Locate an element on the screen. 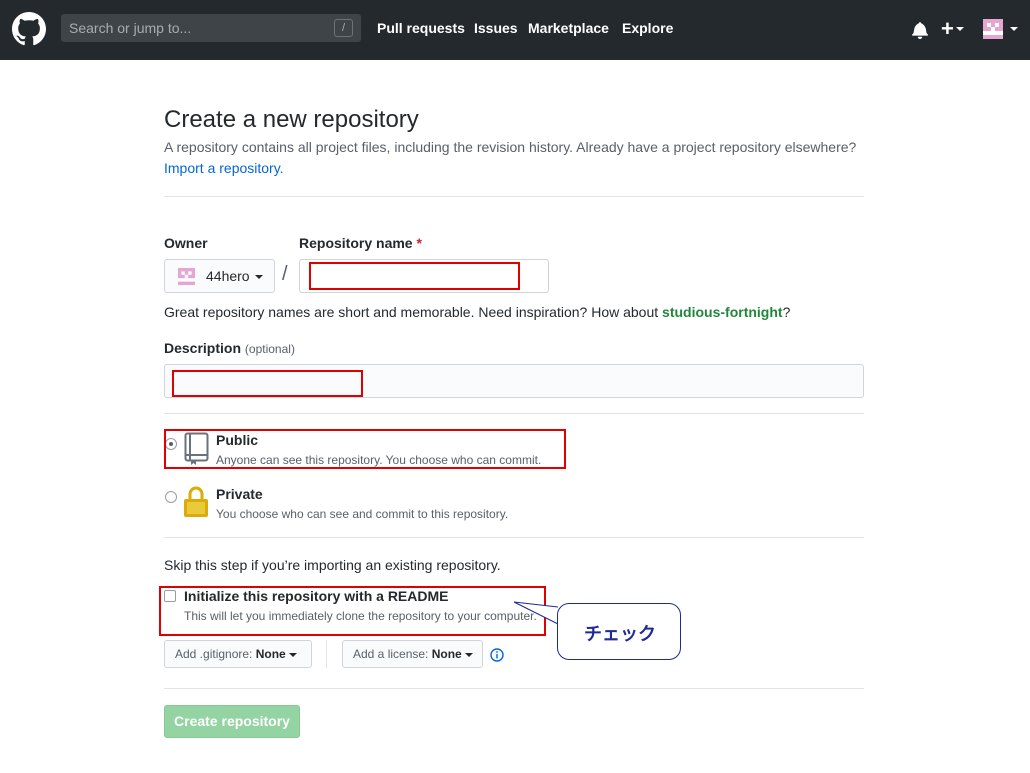 The image size is (1030, 773). owner-label: Owner is located at coordinates (186, 243).